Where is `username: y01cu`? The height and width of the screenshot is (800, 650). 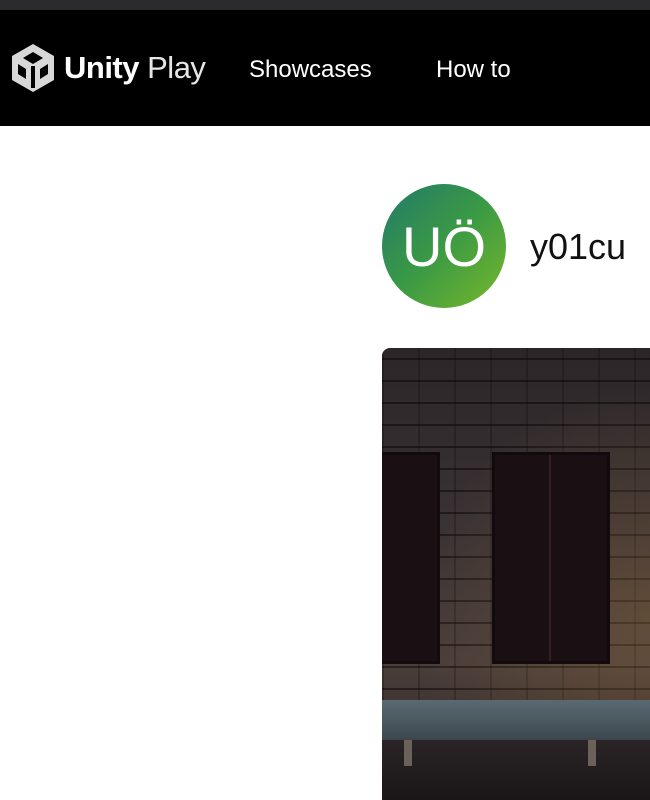 username: y01cu is located at coordinates (578, 247).